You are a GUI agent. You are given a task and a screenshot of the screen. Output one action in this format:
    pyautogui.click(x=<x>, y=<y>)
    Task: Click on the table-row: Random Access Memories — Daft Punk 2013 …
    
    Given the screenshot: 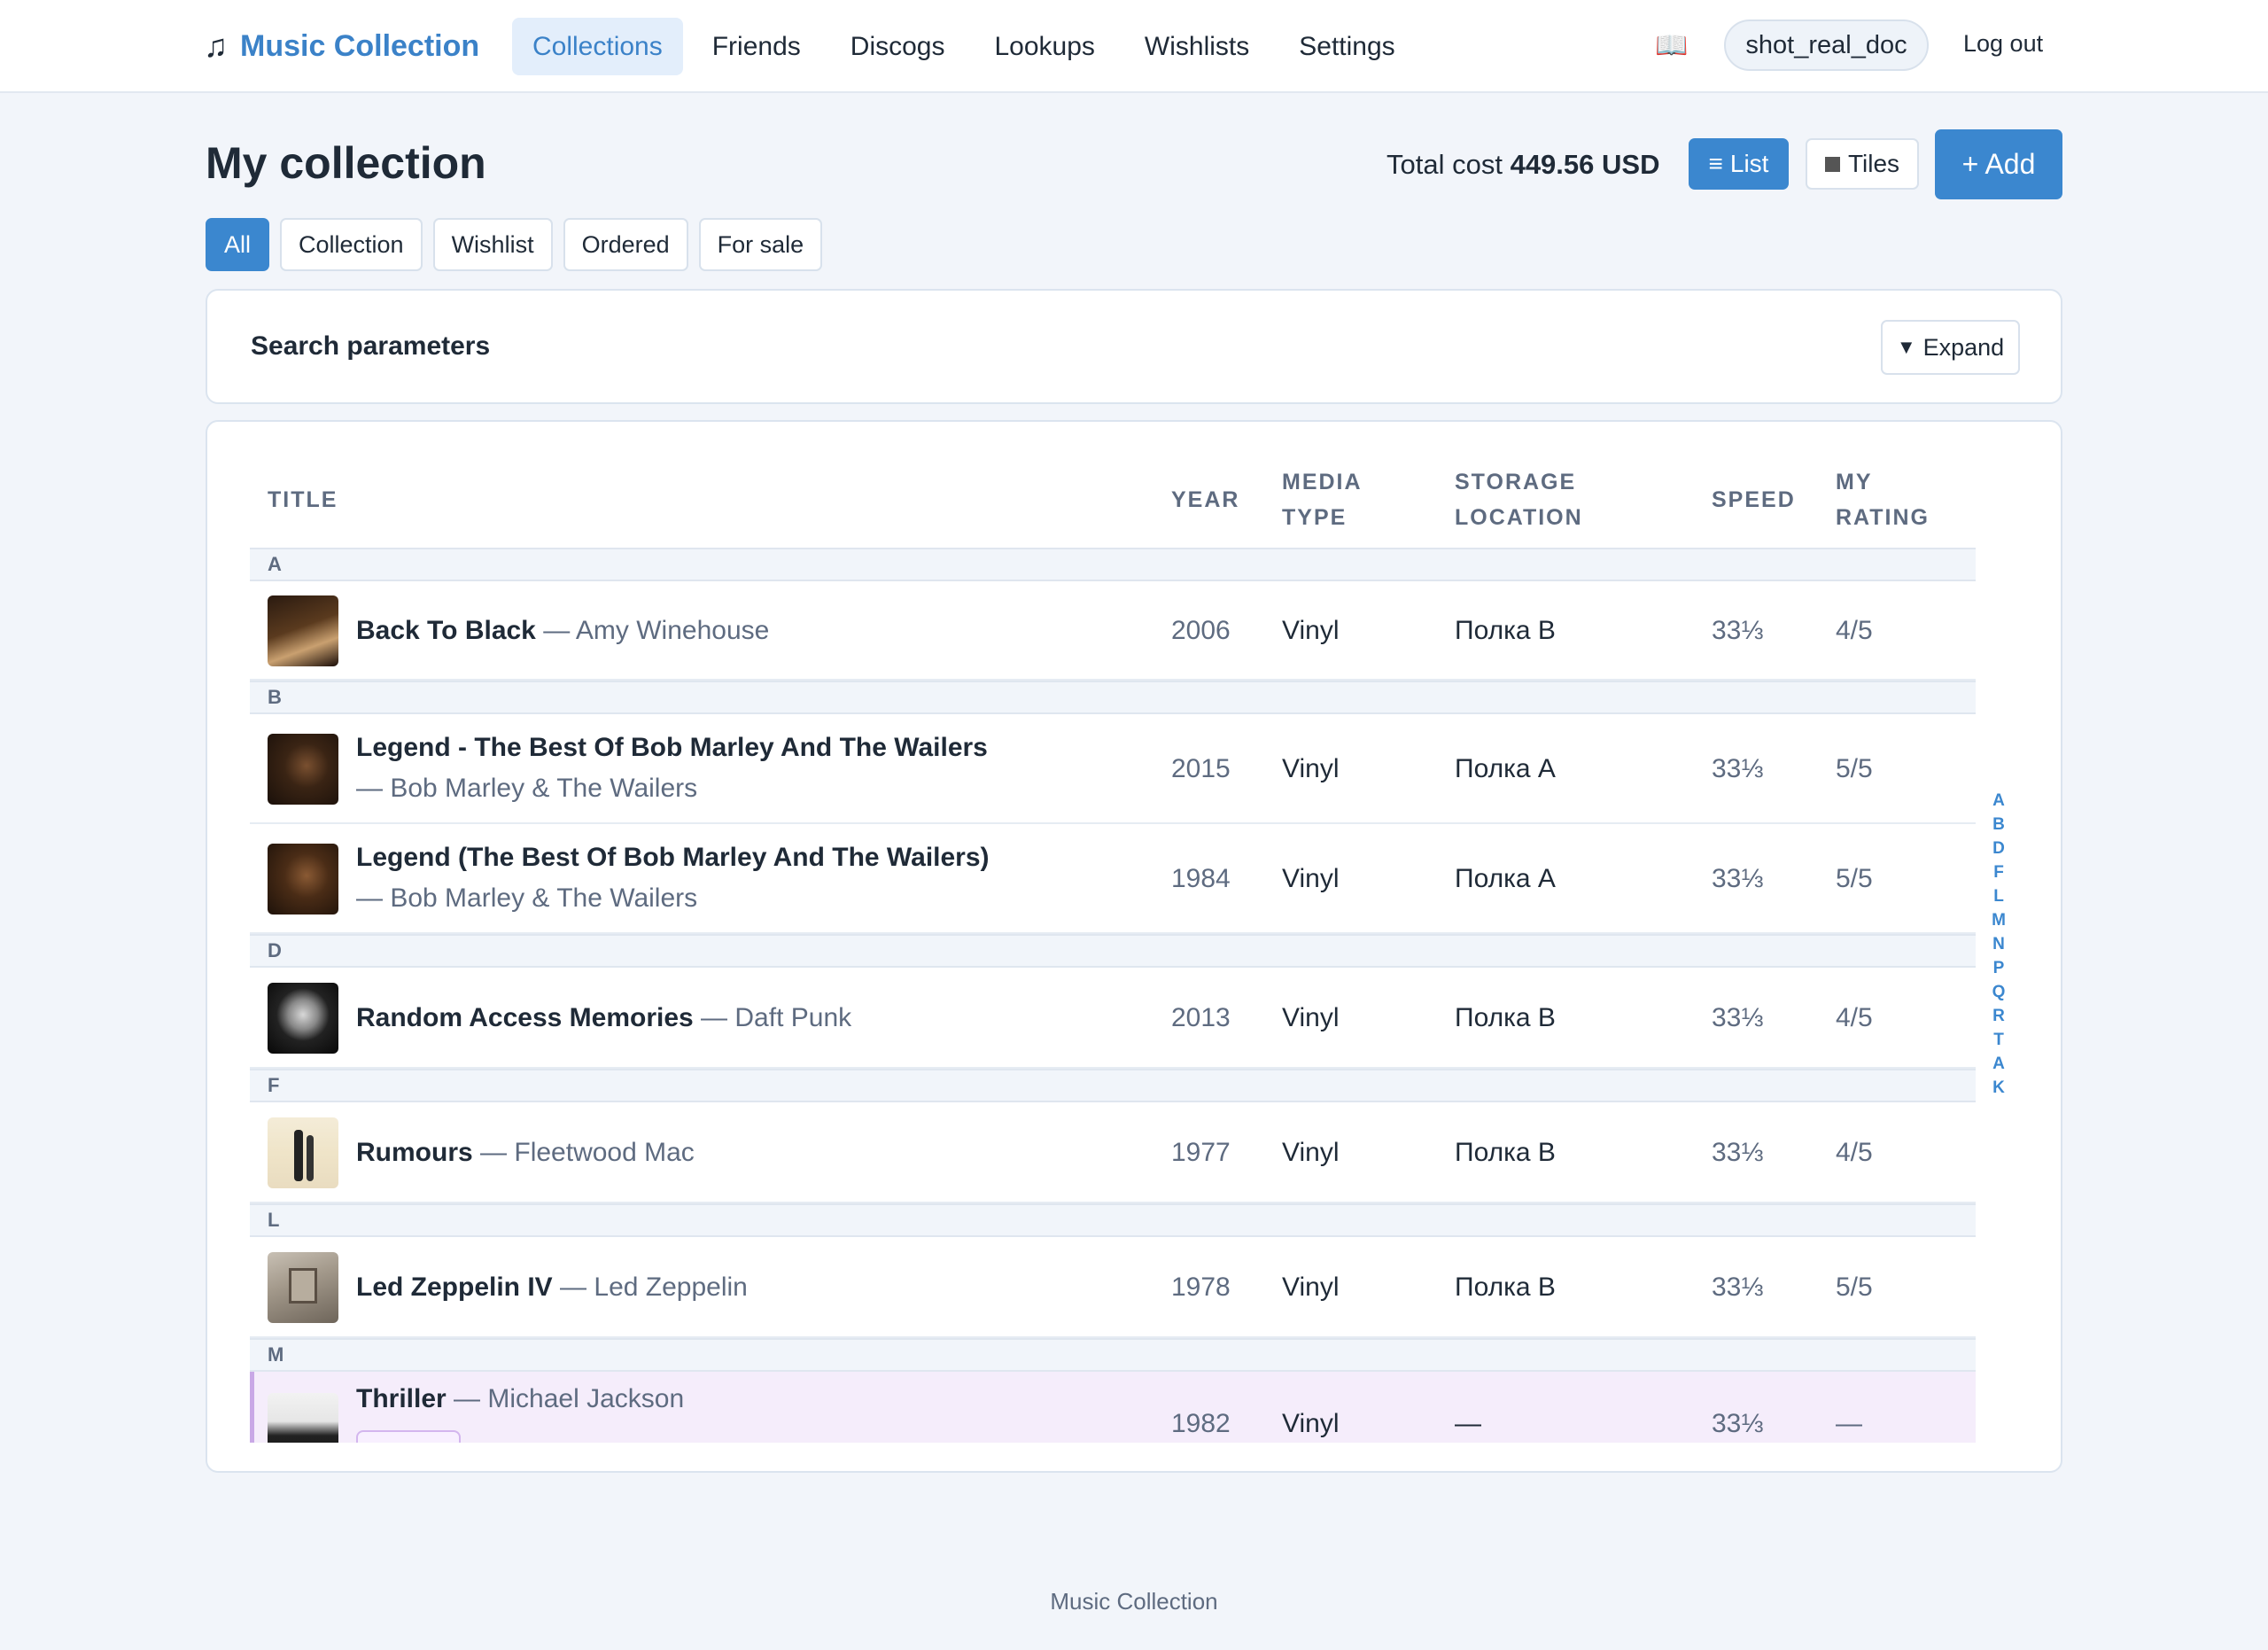 What is the action you would take?
    pyautogui.click(x=1113, y=1018)
    